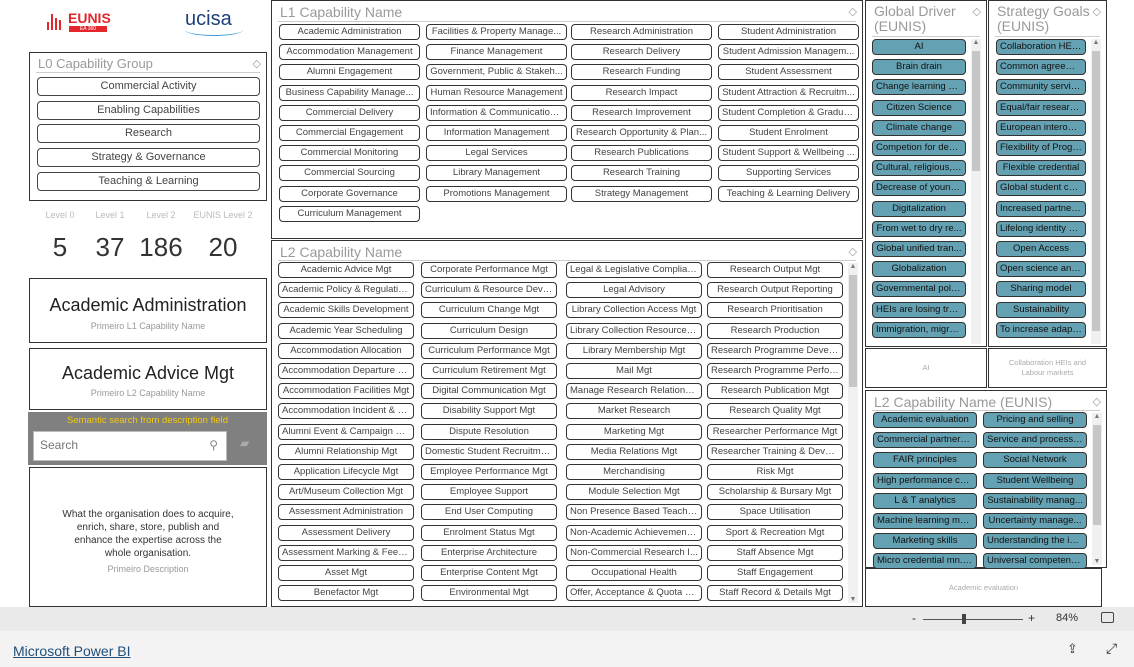 The image size is (1134, 667). I want to click on l2-item: Library Membership Mgt, so click(634, 350).